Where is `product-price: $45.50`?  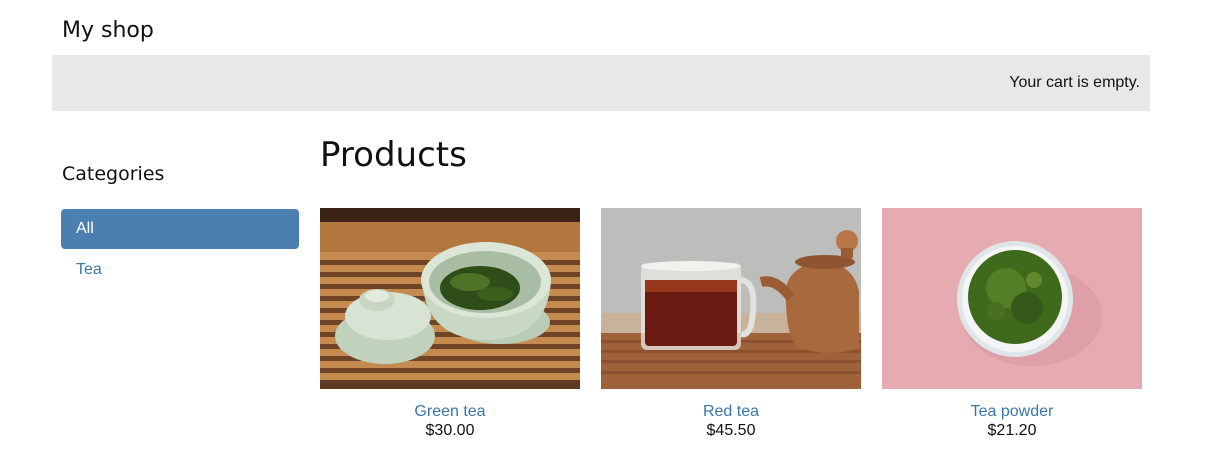
product-price: $45.50 is located at coordinates (731, 430).